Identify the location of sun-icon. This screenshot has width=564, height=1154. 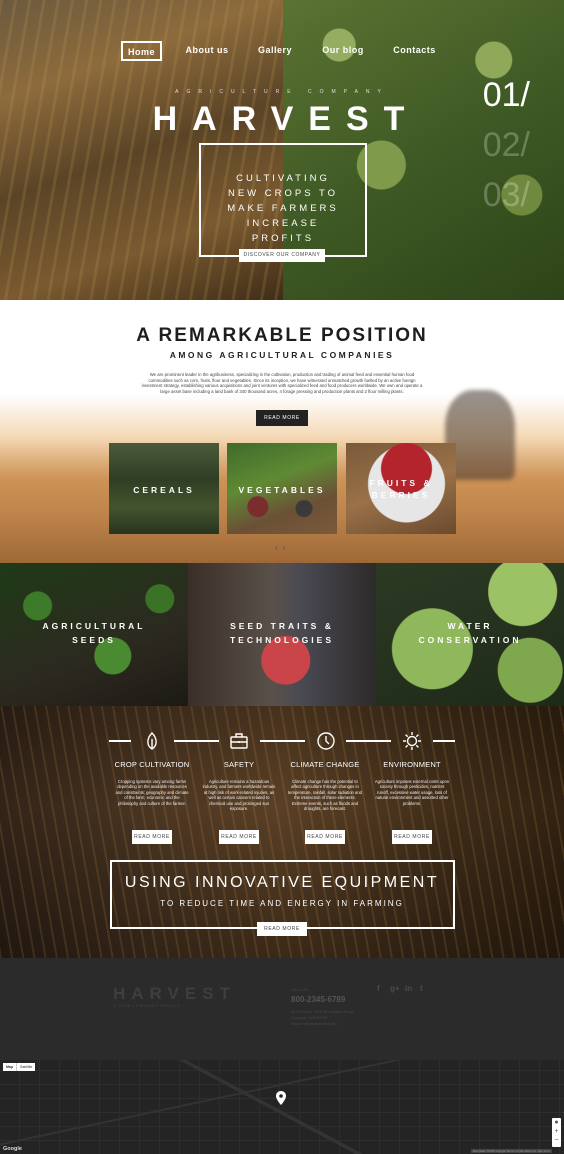
(412, 741).